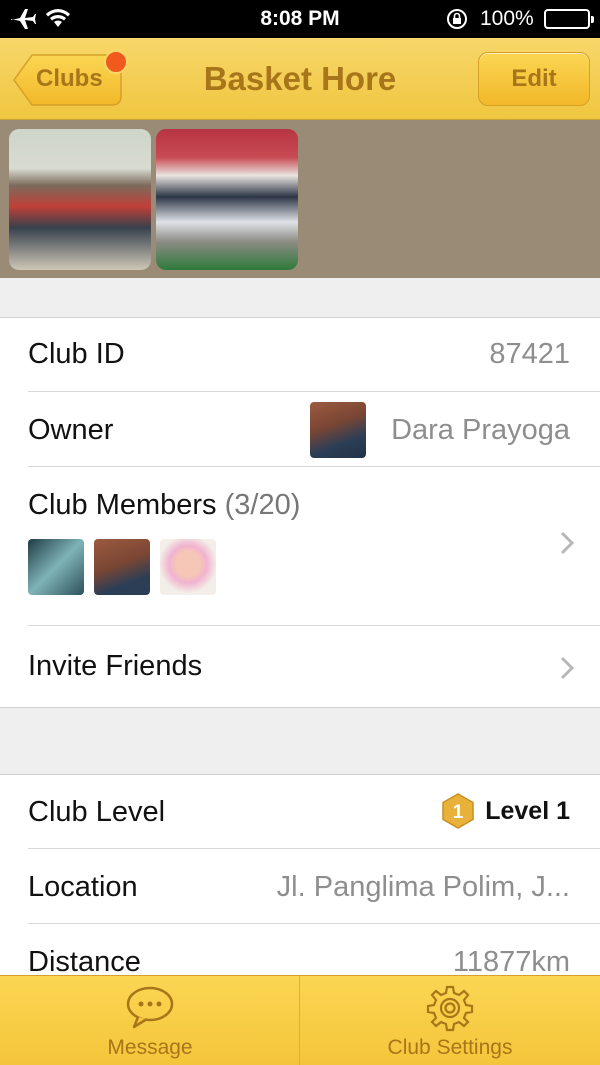  What do you see at coordinates (150, 1047) in the screenshot?
I see `tab-message-label: Message` at bounding box center [150, 1047].